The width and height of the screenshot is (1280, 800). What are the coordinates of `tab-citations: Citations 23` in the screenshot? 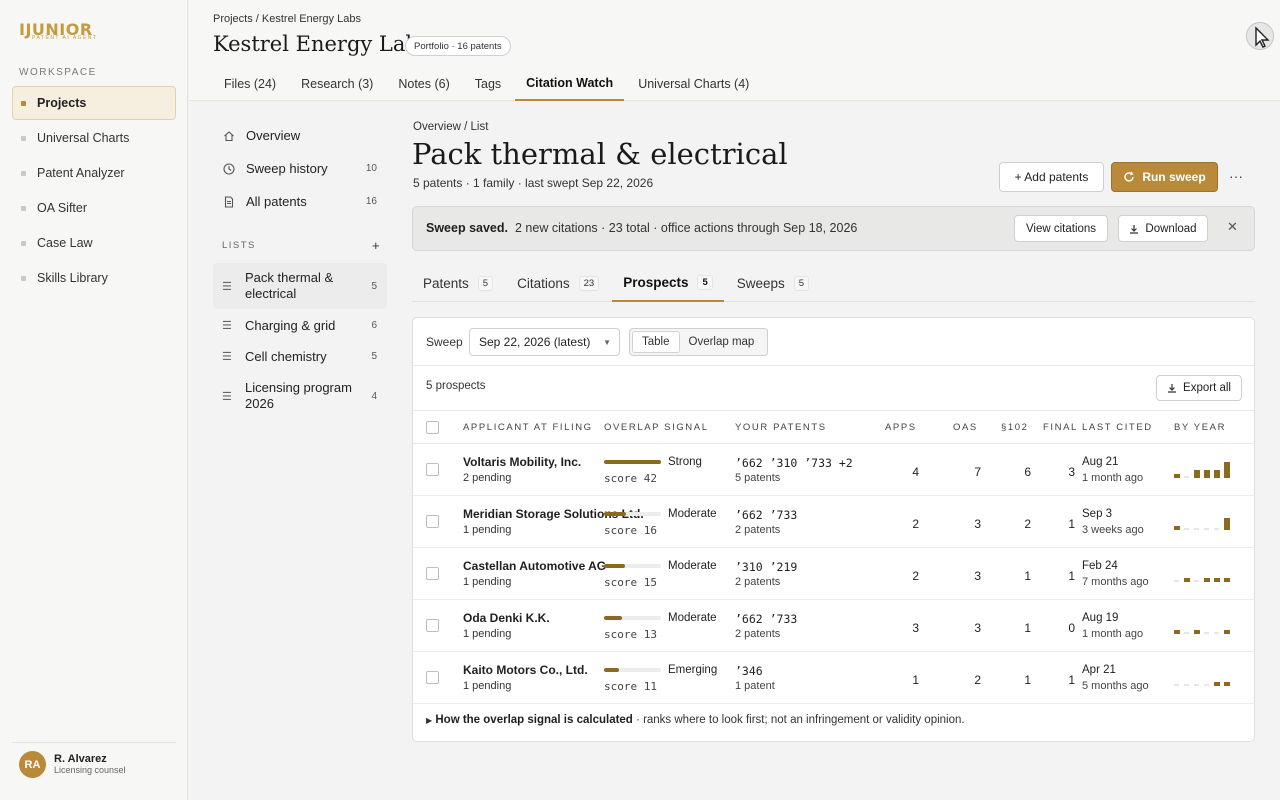 It's located at (558, 283).